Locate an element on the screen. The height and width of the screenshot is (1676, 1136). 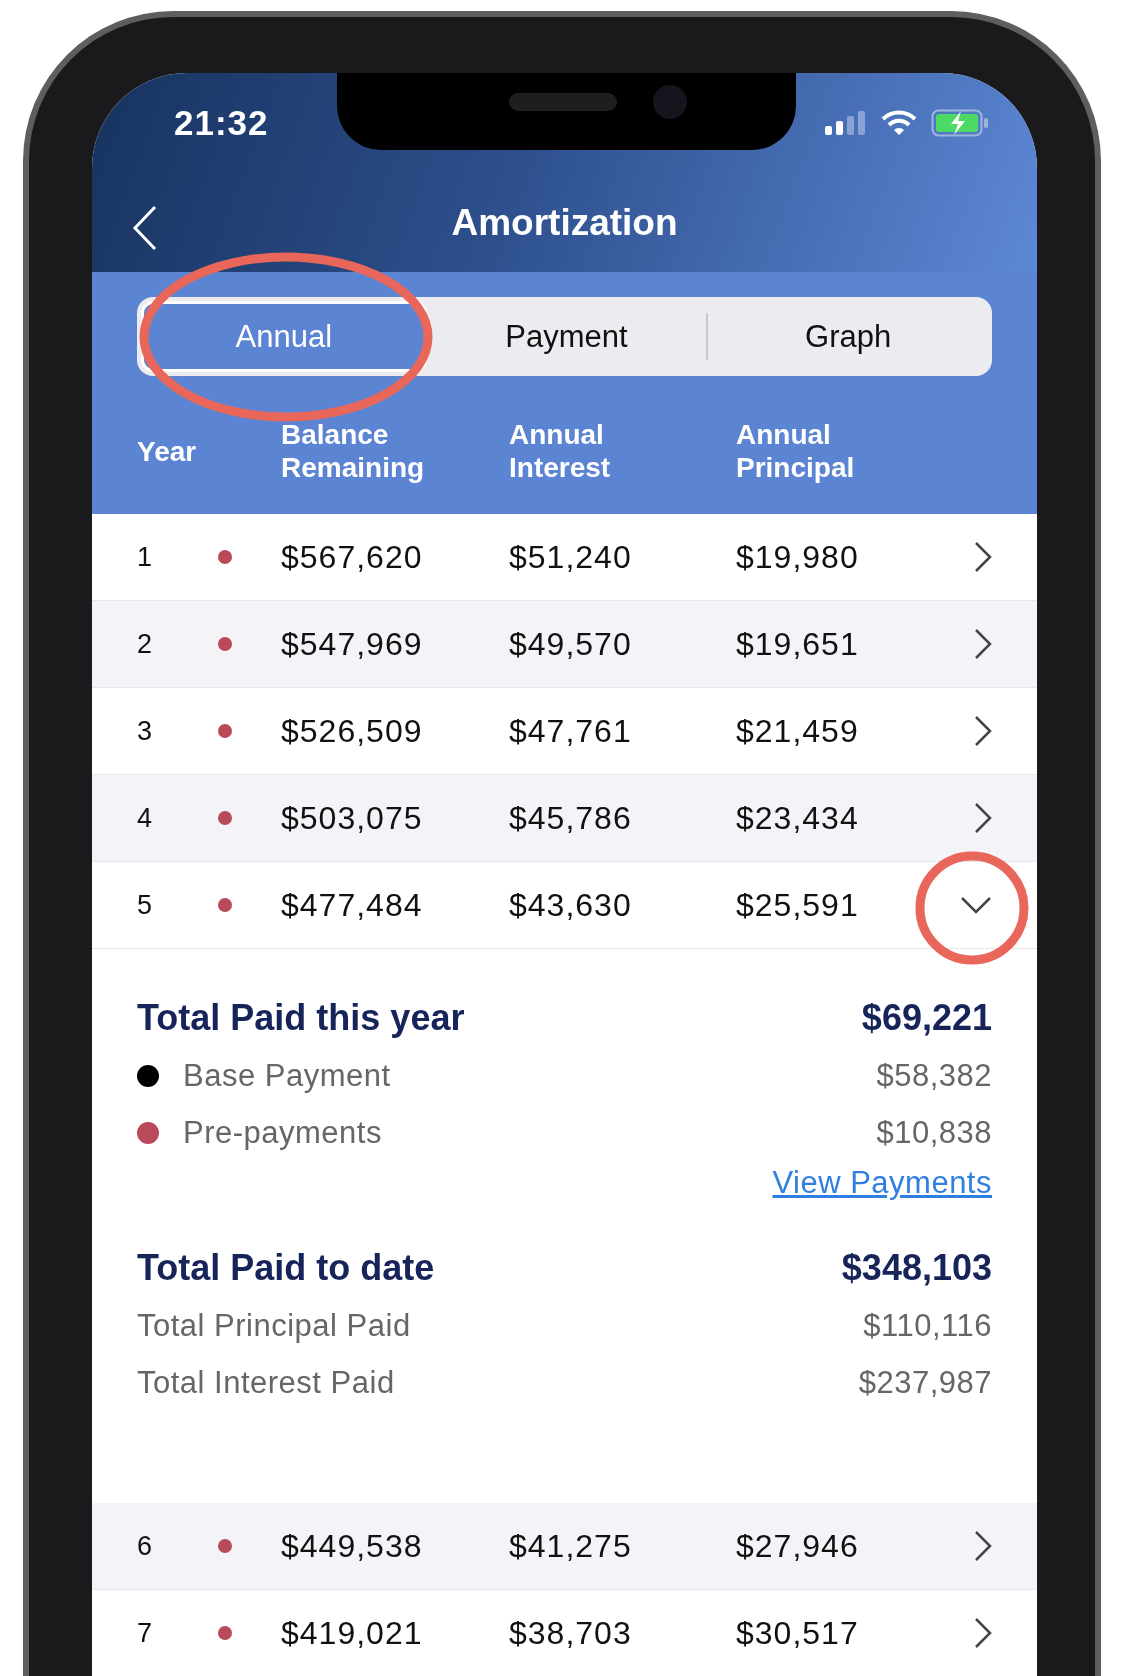
battery-charging-icon is located at coordinates (960, 123).